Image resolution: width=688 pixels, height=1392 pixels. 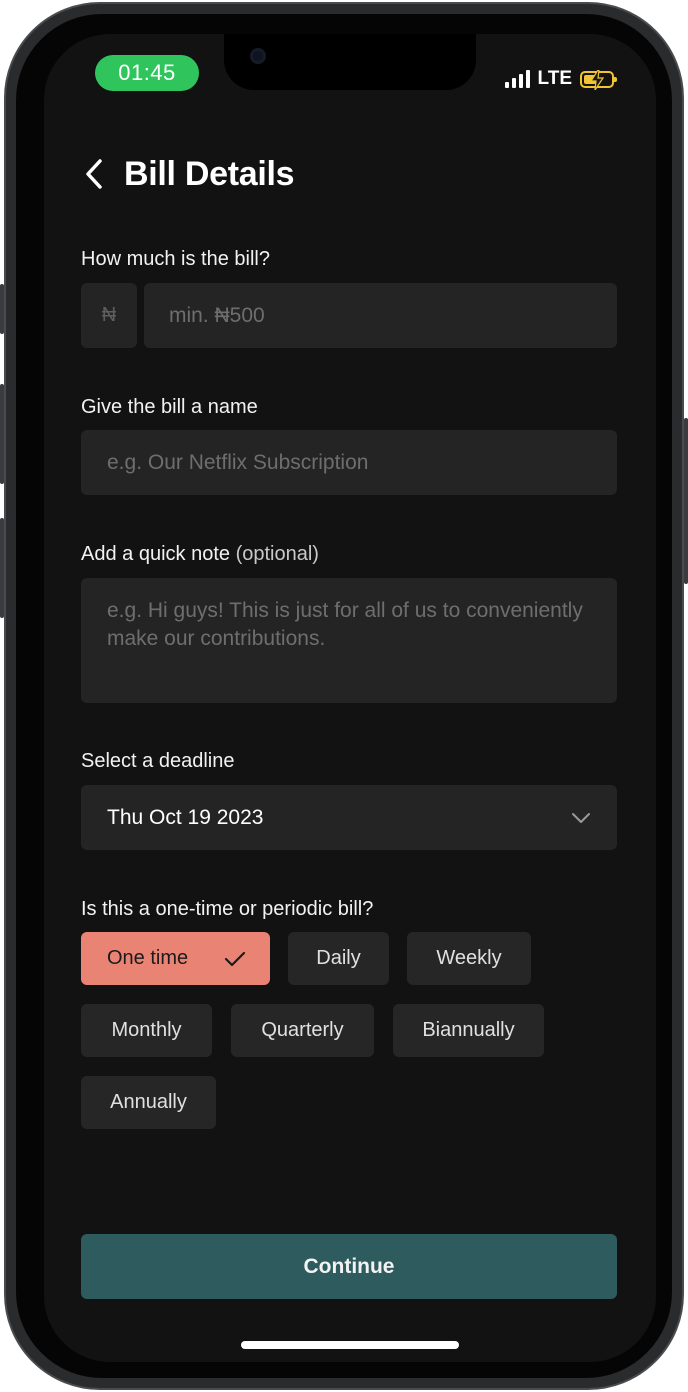 I want to click on frequency-option-quarterly: Quarterly, so click(x=302, y=1030).